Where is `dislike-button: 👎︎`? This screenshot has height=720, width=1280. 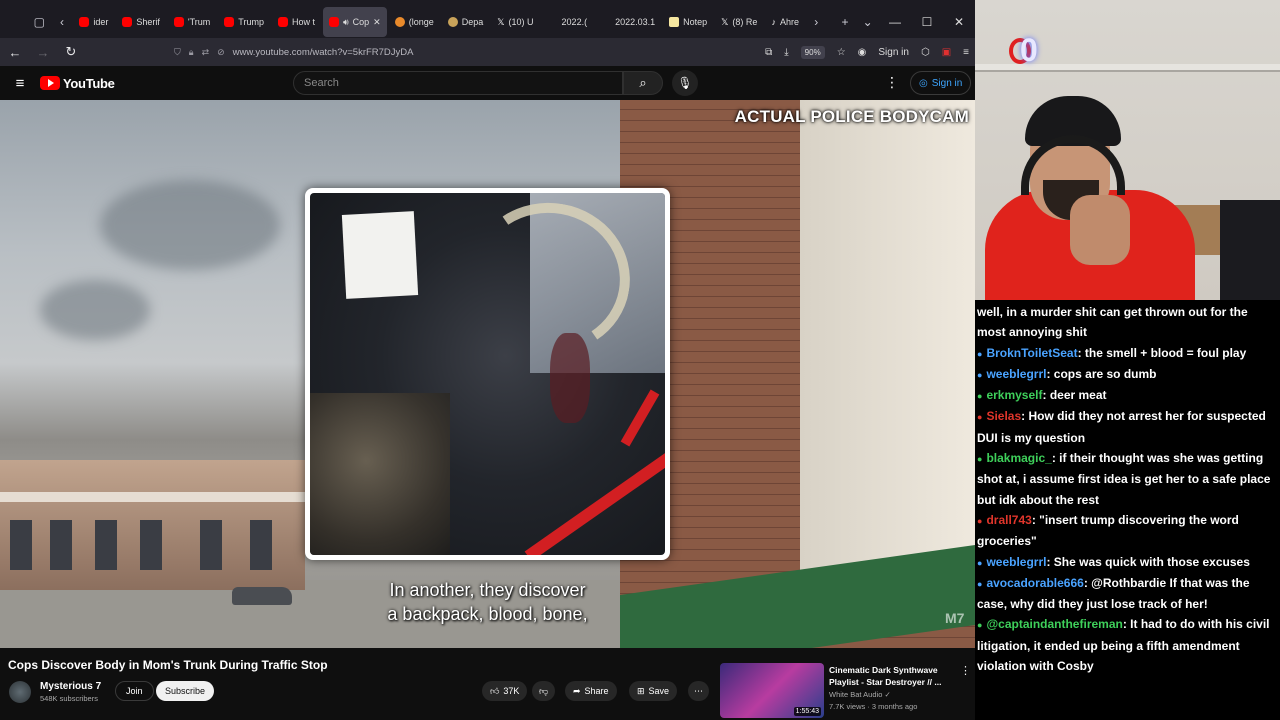
dislike-button: 👎︎ is located at coordinates (544, 691).